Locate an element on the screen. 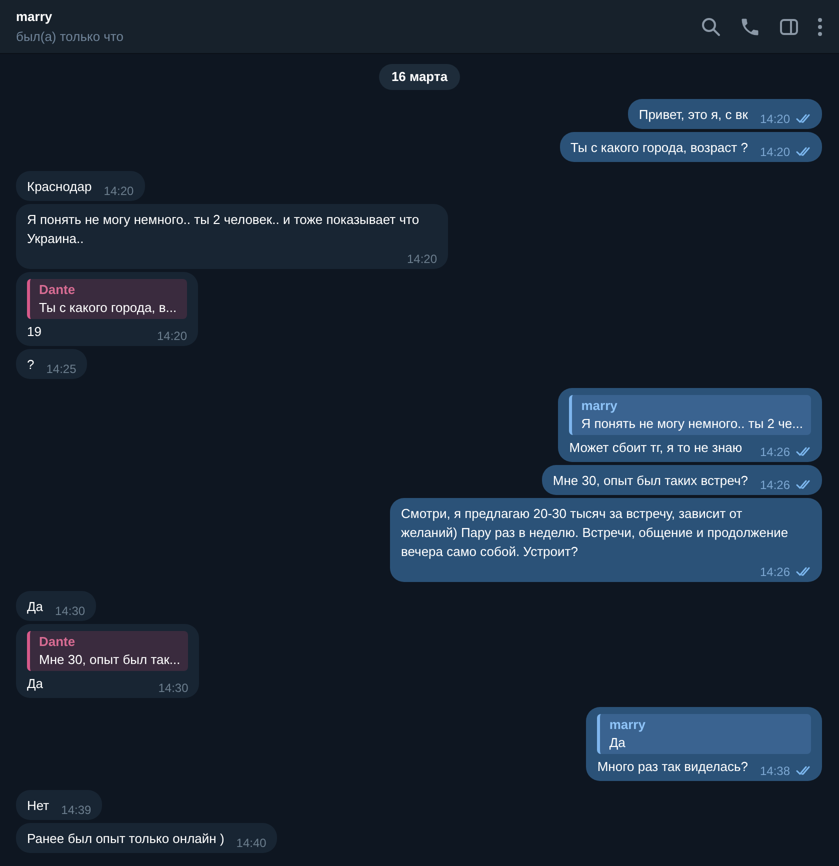 The height and width of the screenshot is (866, 839). last-seen-status: был(а) только что is located at coordinates (70, 37).